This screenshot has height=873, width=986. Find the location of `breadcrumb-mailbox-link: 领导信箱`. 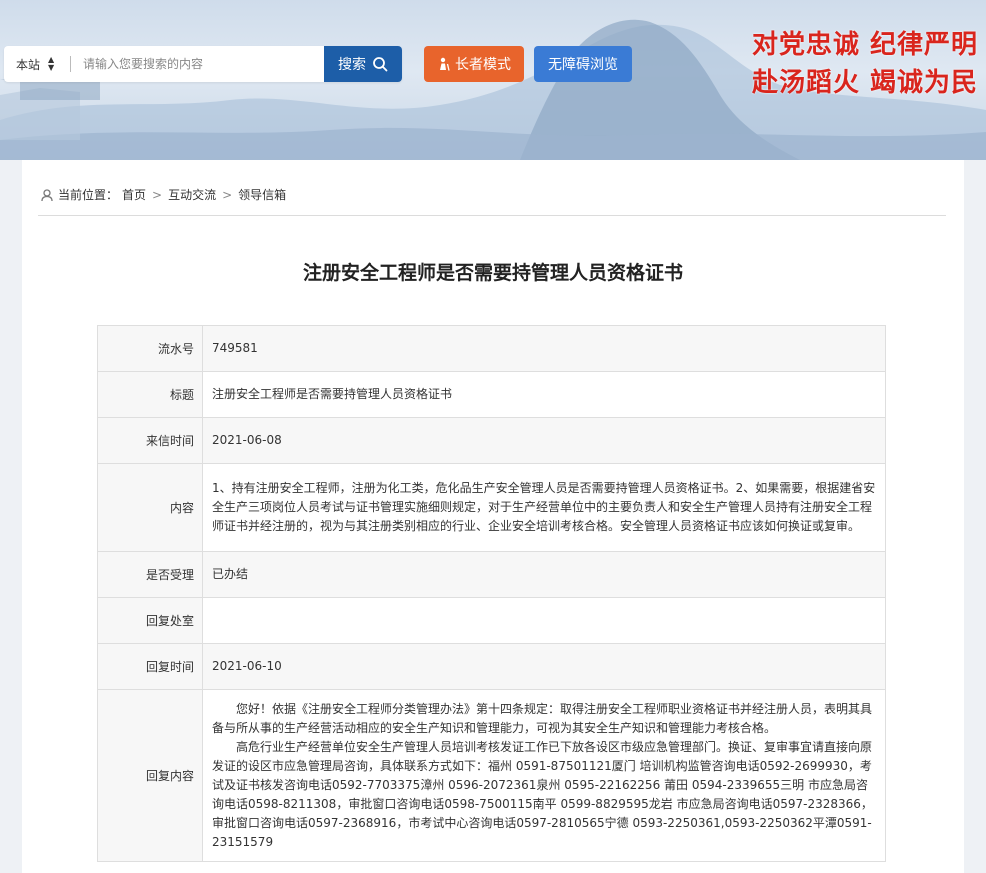

breadcrumb-mailbox-link: 领导信箱 is located at coordinates (262, 194).